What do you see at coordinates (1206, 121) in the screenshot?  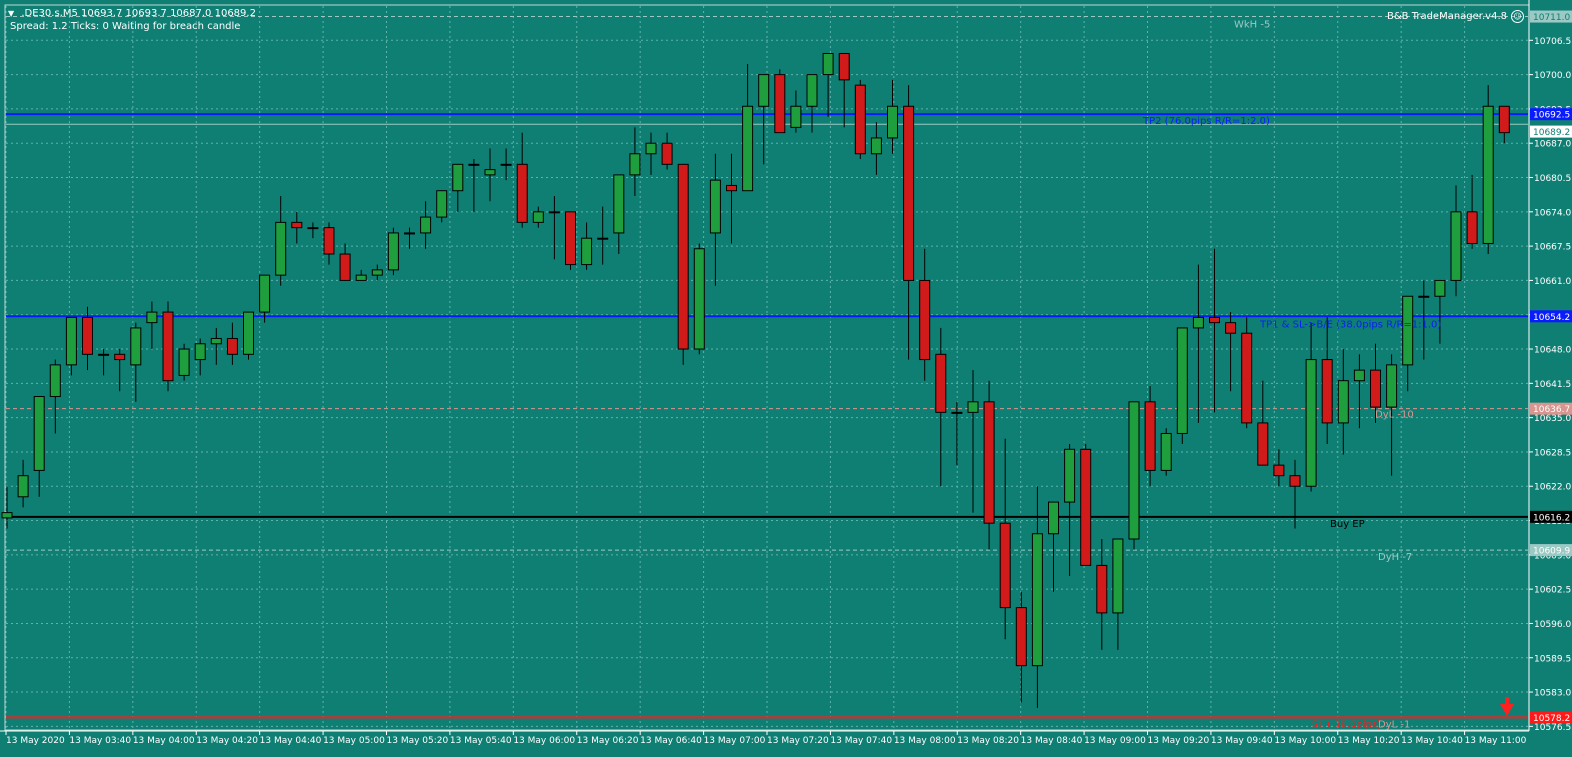 I see `level-label: TP2 (76.0pips R/R=1:2.0)` at bounding box center [1206, 121].